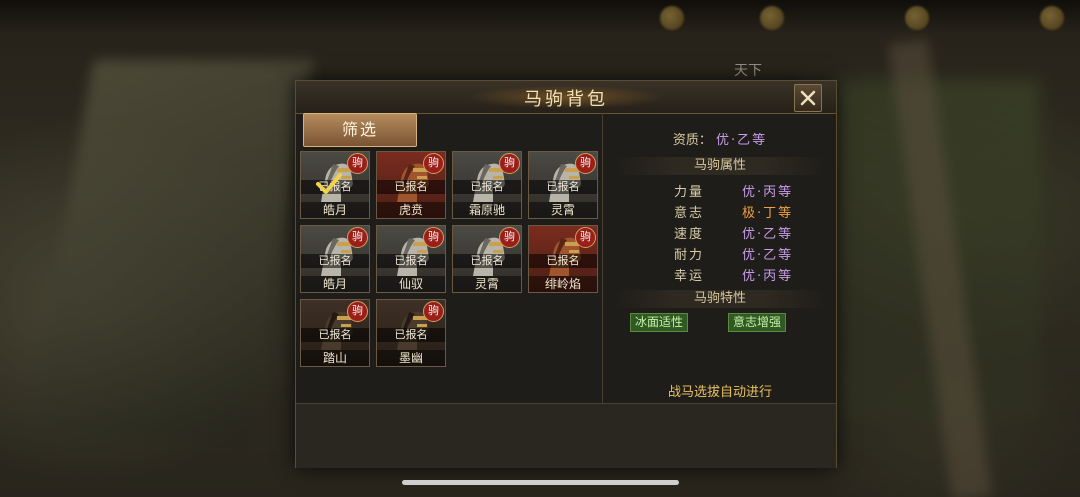  I want to click on horse-name: 霜原驰, so click(487, 210).